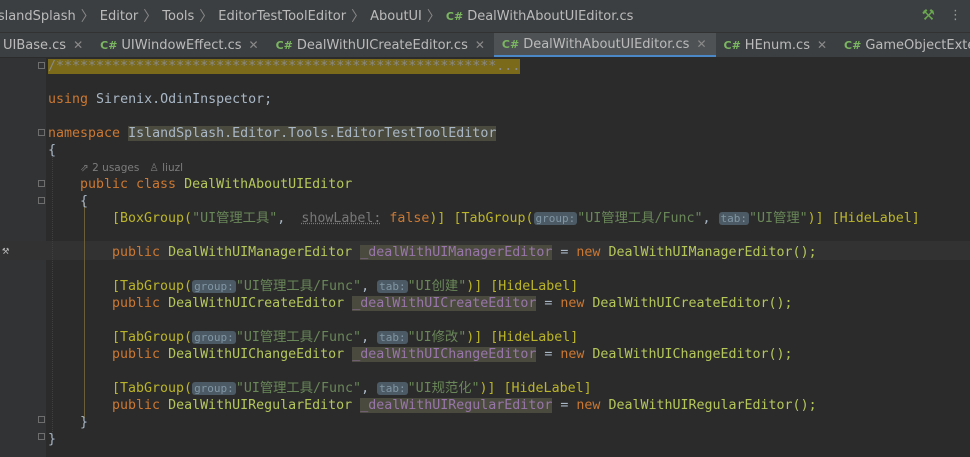 The image size is (970, 457). I want to click on tab-label: HEnum.cs, so click(777, 45).